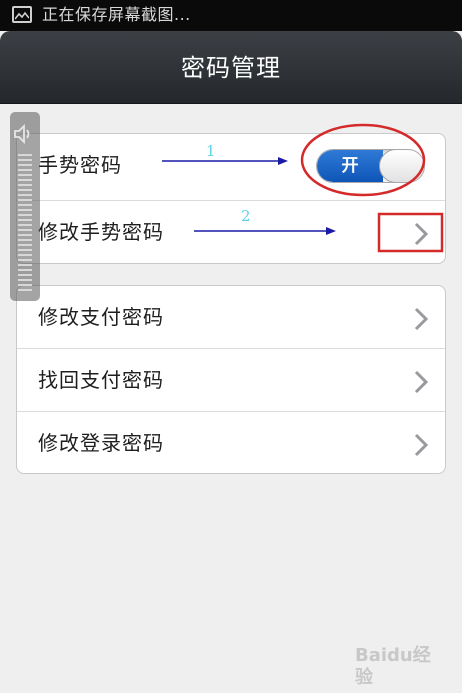  Describe the element at coordinates (231, 232) in the screenshot. I see `modify-gesture-password-row: 修改手势密码` at that location.